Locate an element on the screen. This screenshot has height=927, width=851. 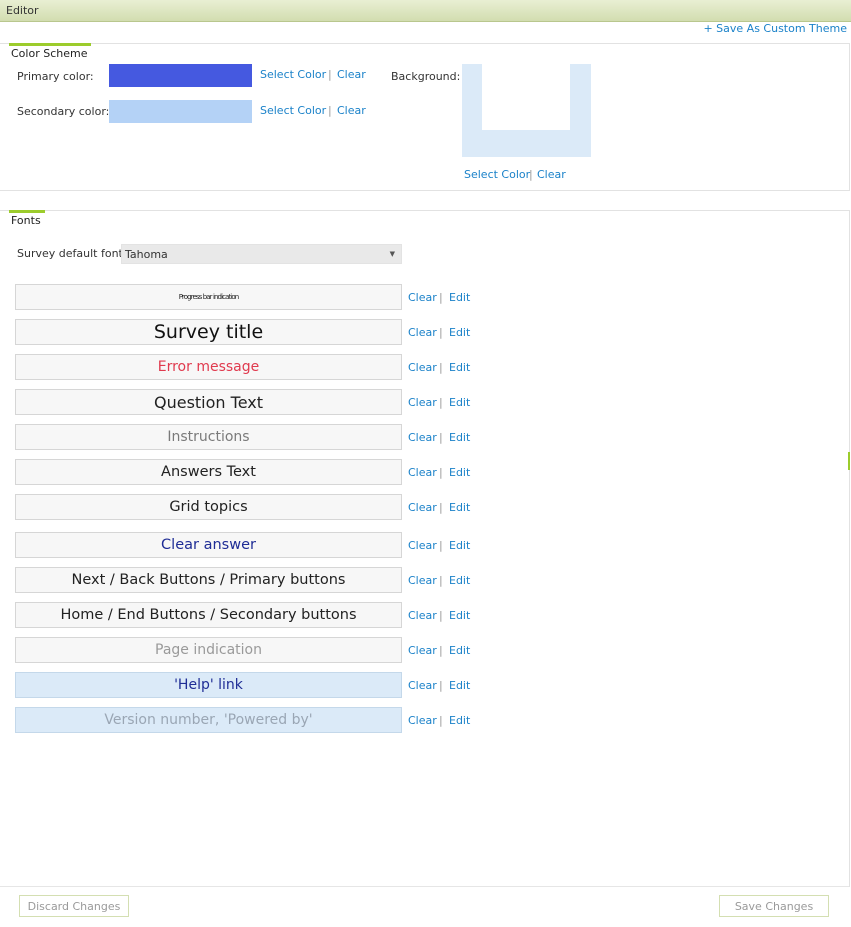
font-sample-box: Answers Text is located at coordinates (208, 472).